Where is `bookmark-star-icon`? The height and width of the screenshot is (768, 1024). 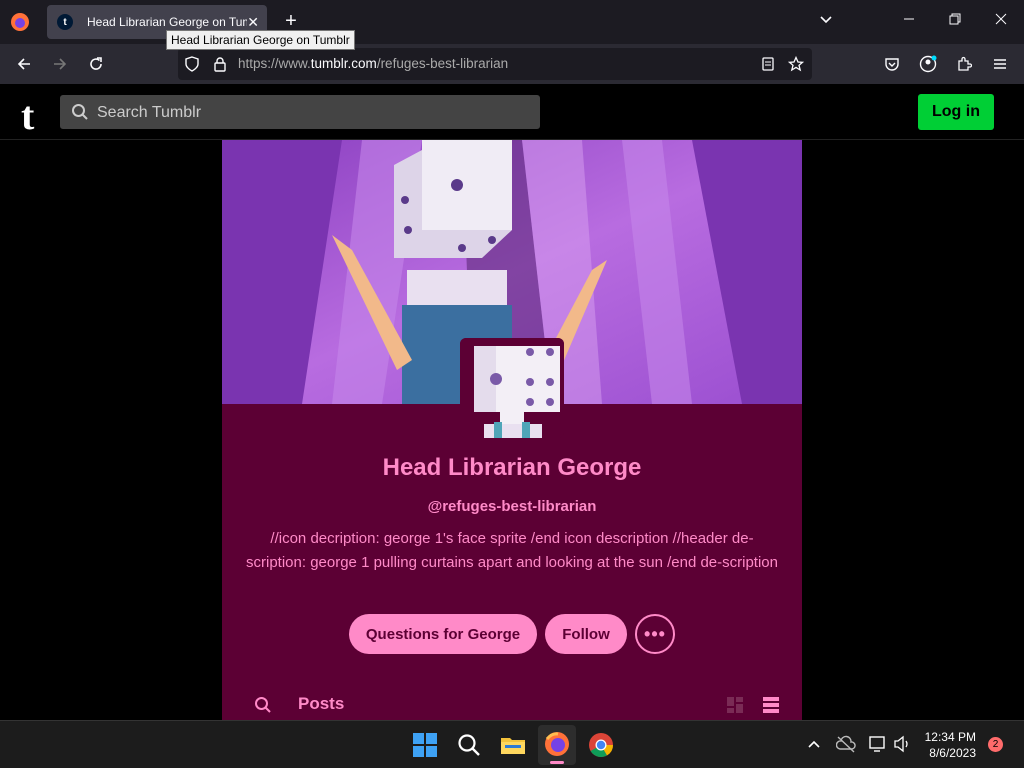 bookmark-star-icon is located at coordinates (796, 64).